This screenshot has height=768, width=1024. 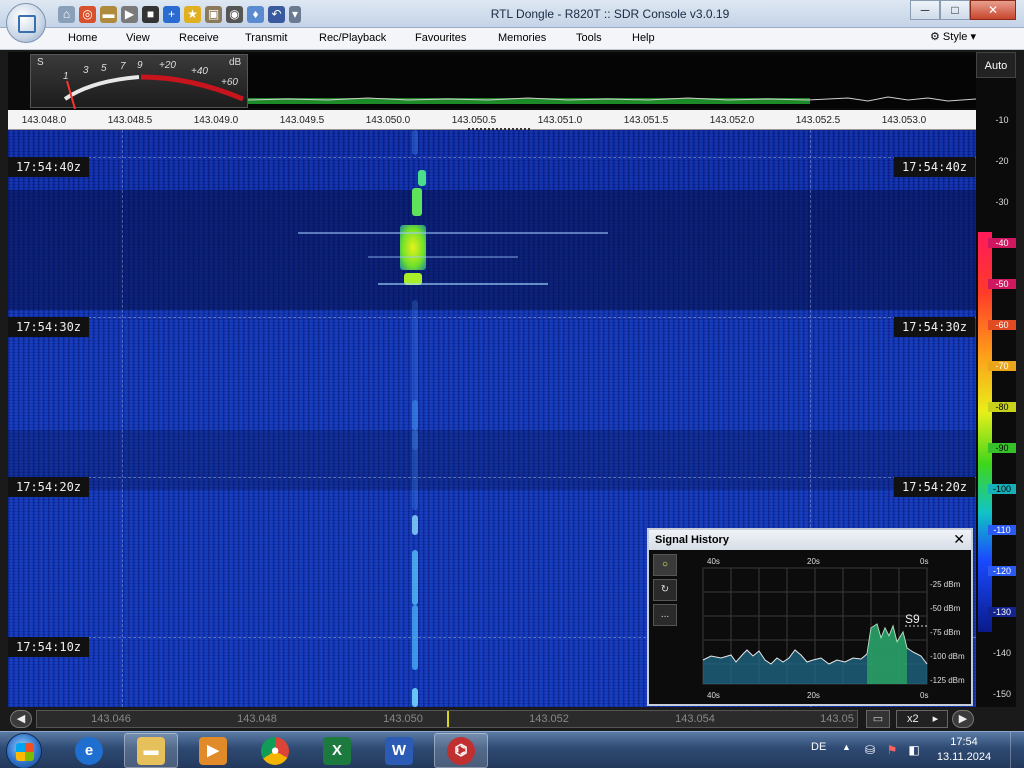 I want to click on style-gear-icon: ⚙, so click(x=936, y=37).